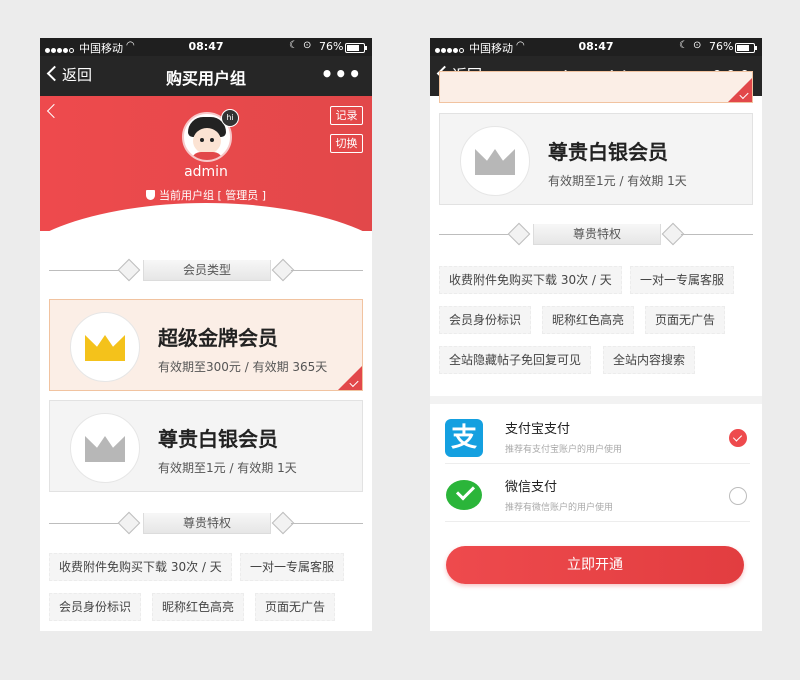 Image resolution: width=800 pixels, height=680 pixels. What do you see at coordinates (559, 508) in the screenshot?
I see `payment-desc: 推荐有微信账户的用户使用` at bounding box center [559, 508].